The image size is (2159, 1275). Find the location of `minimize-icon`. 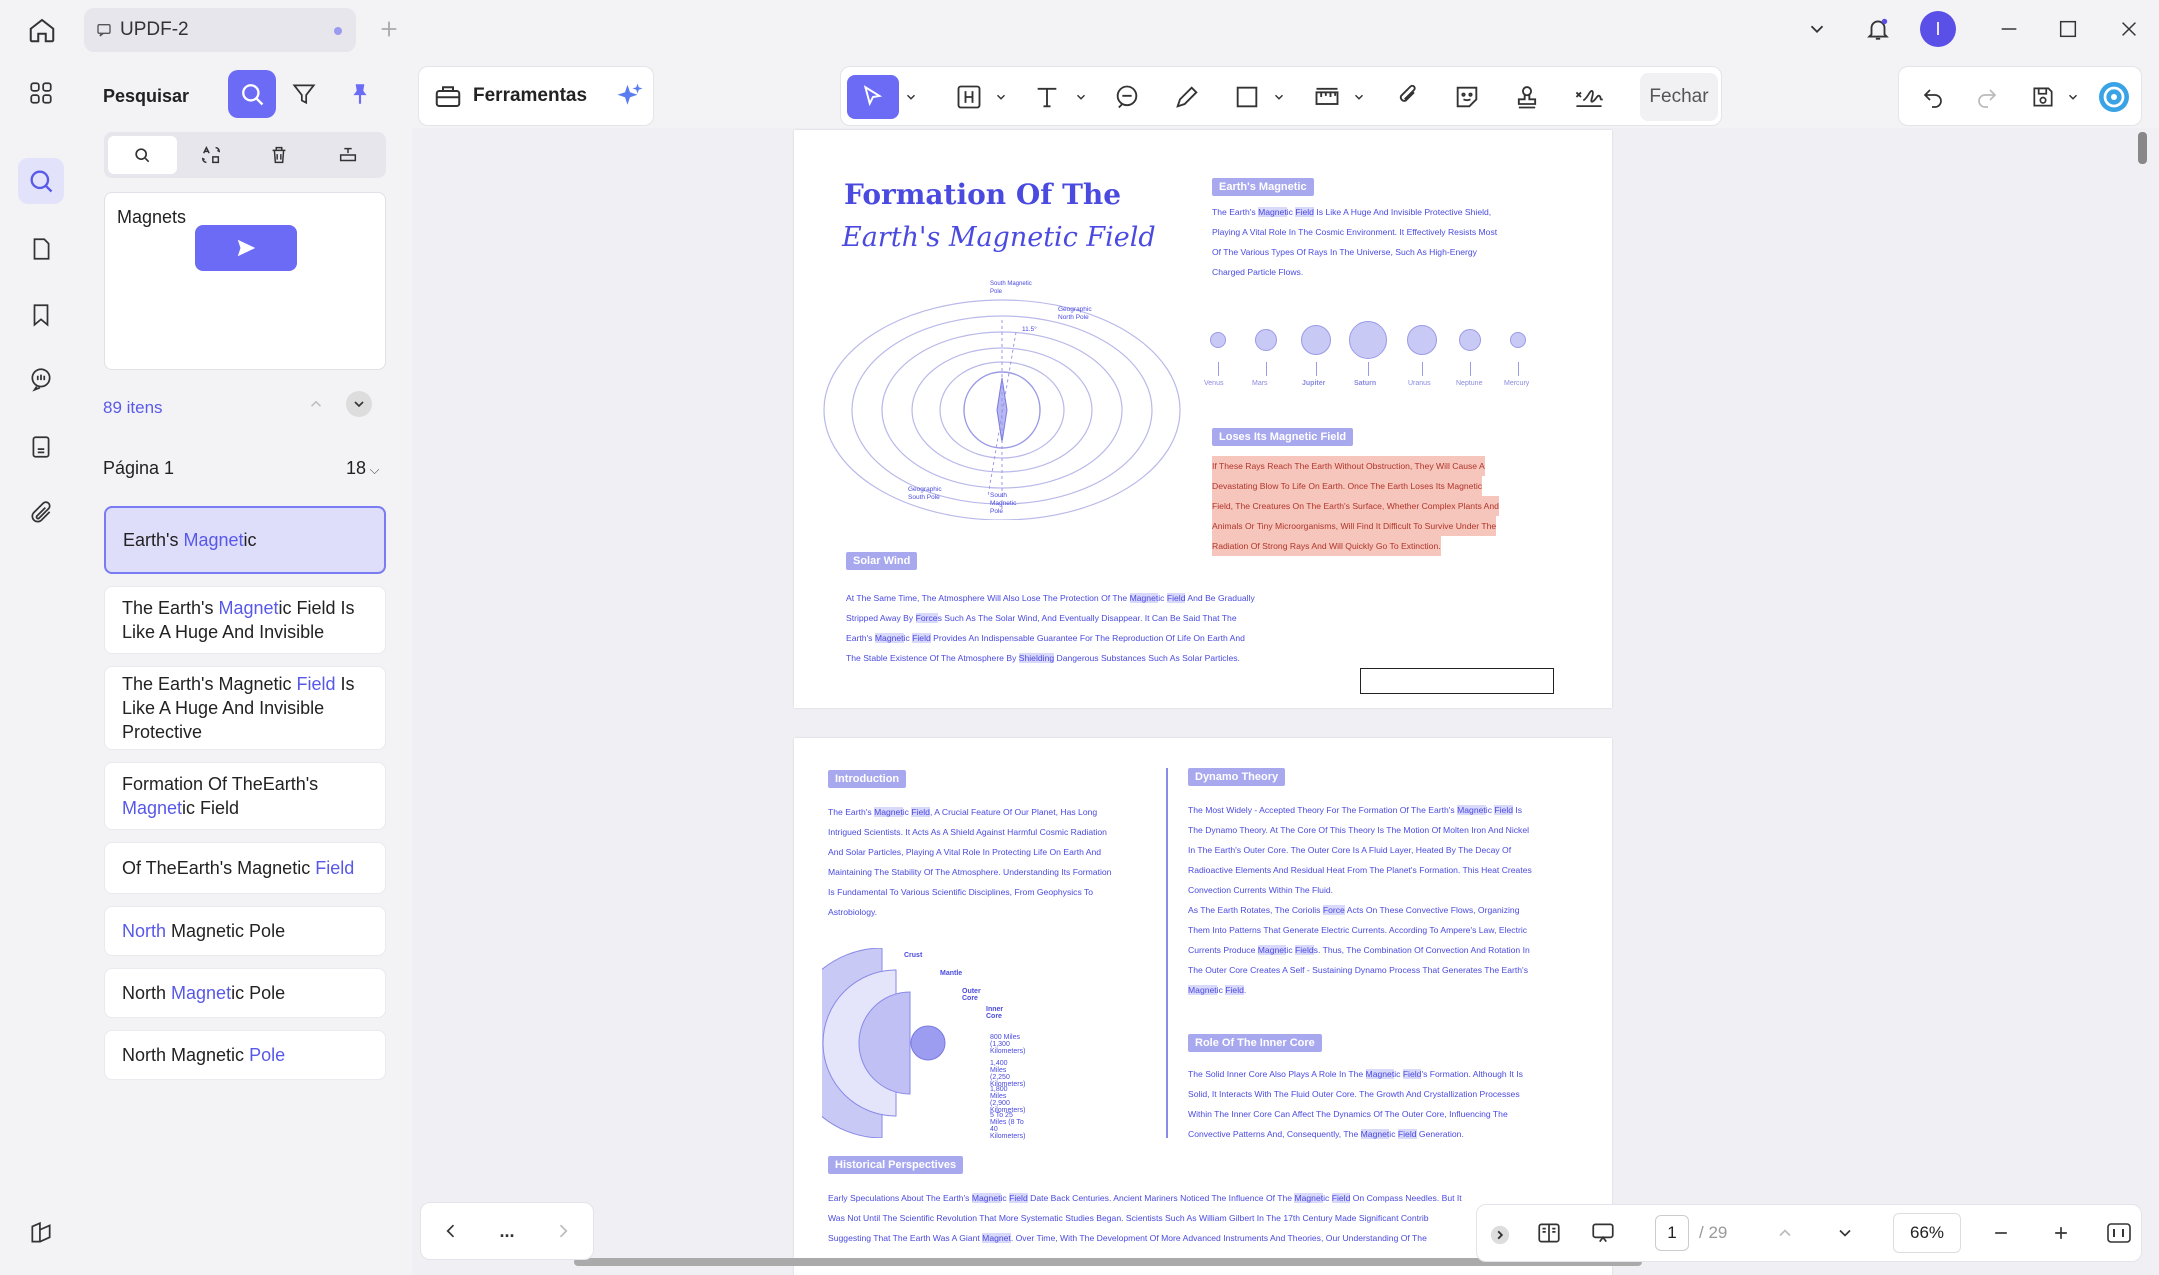

minimize-icon is located at coordinates (2009, 29).